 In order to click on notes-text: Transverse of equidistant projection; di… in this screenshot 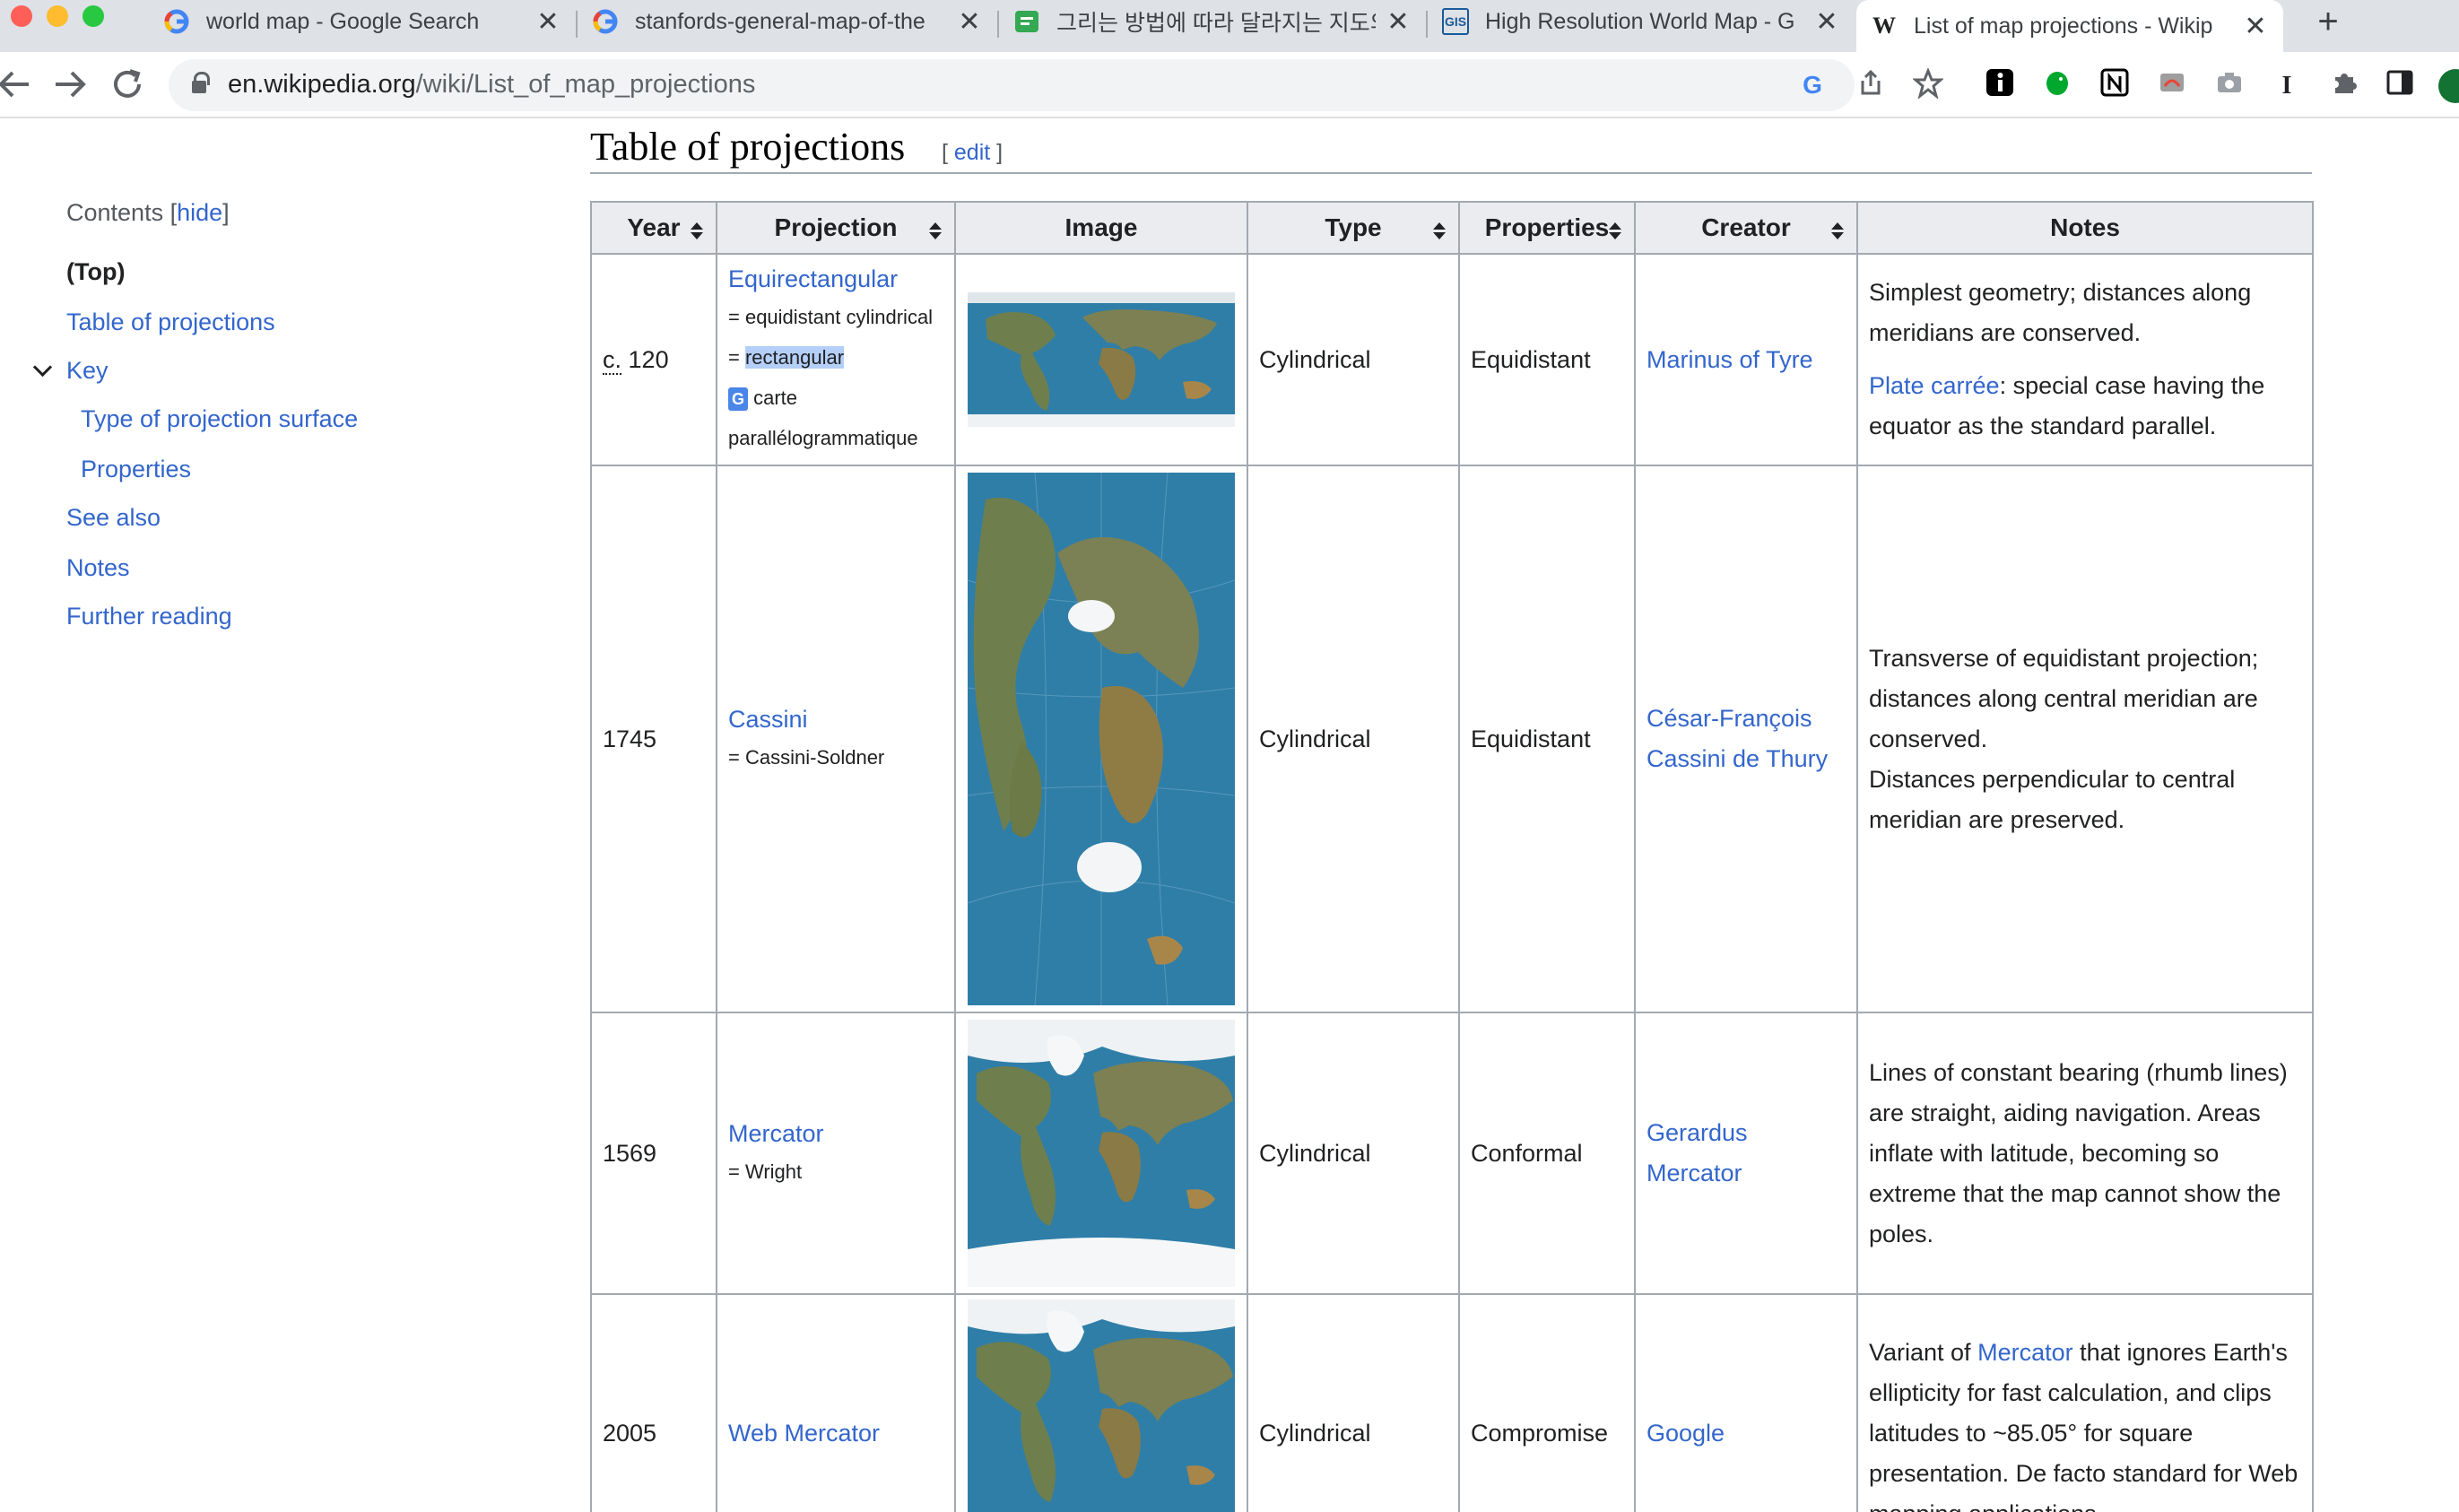, I will do `click(2064, 698)`.